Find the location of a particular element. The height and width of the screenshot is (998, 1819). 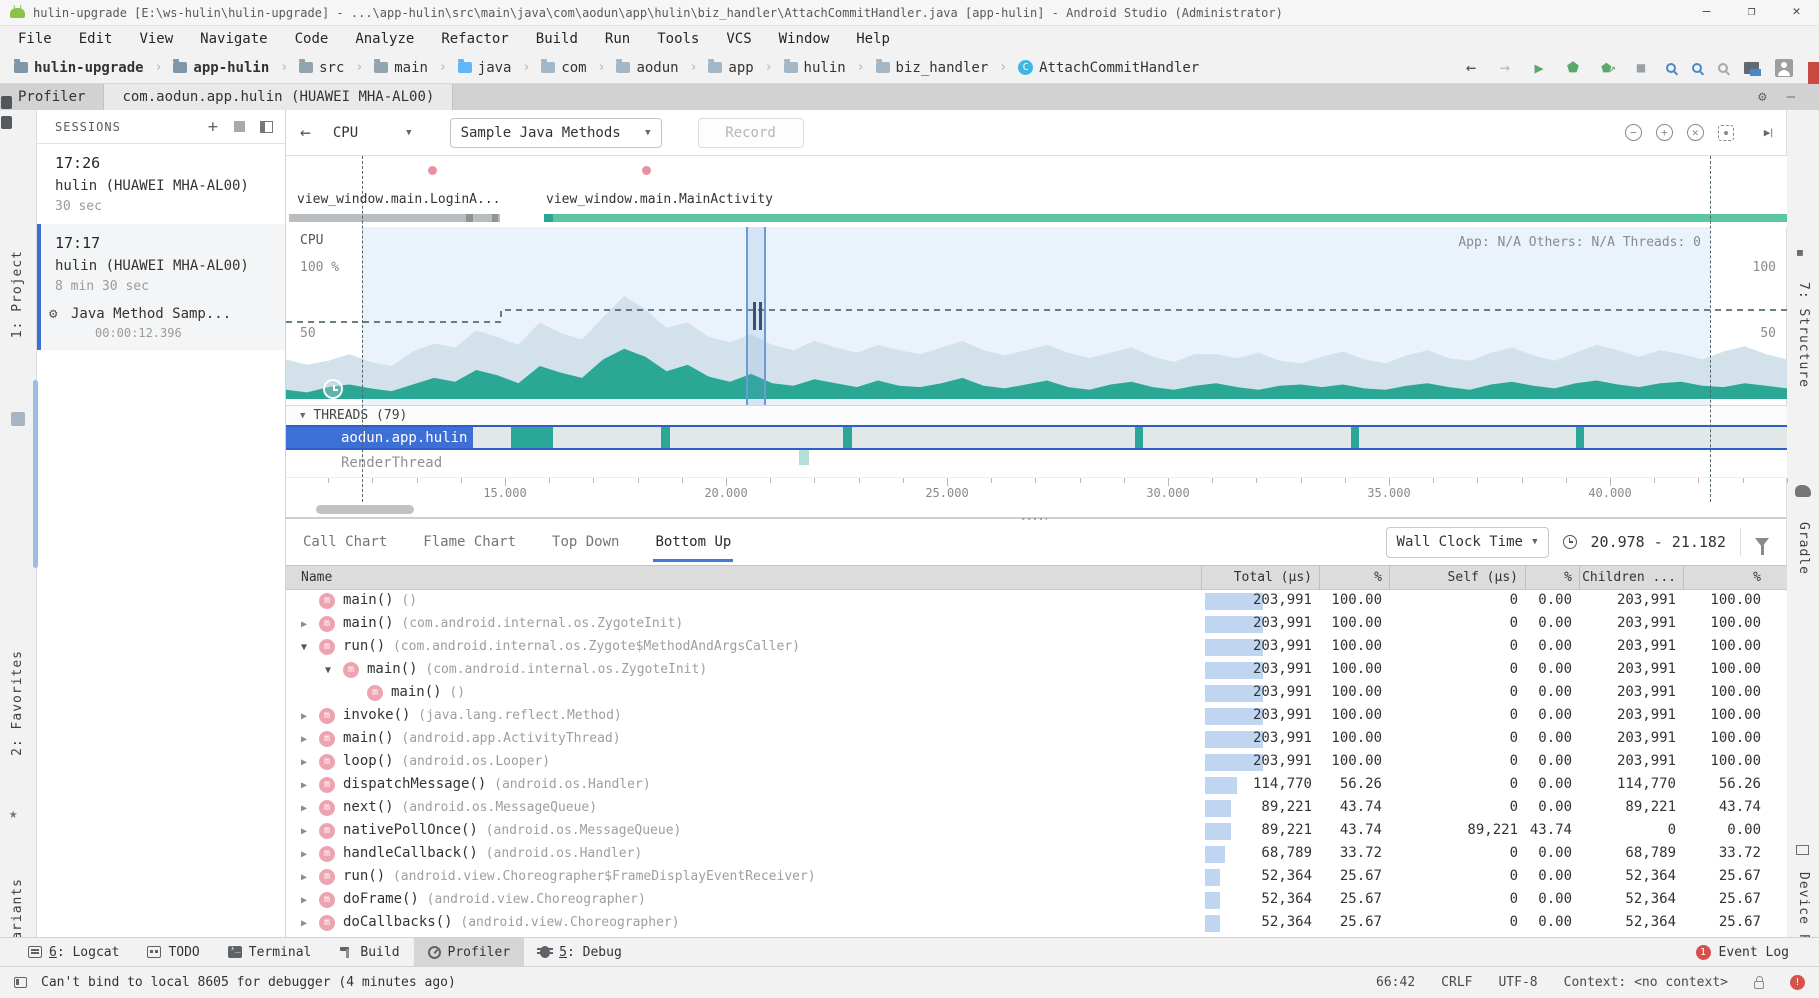

menu-item-code: Code is located at coordinates (312, 39).